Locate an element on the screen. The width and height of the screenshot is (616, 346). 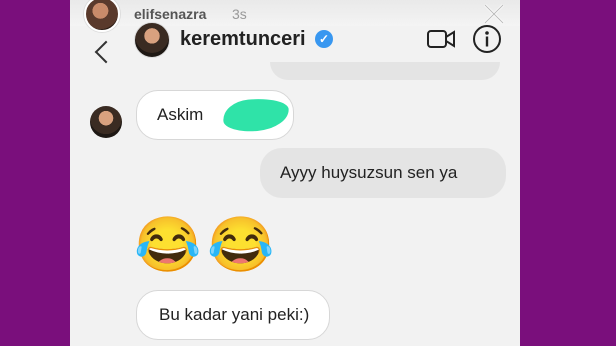
message-bubble-received: Bu kadar yani peki:) is located at coordinates (233, 315).